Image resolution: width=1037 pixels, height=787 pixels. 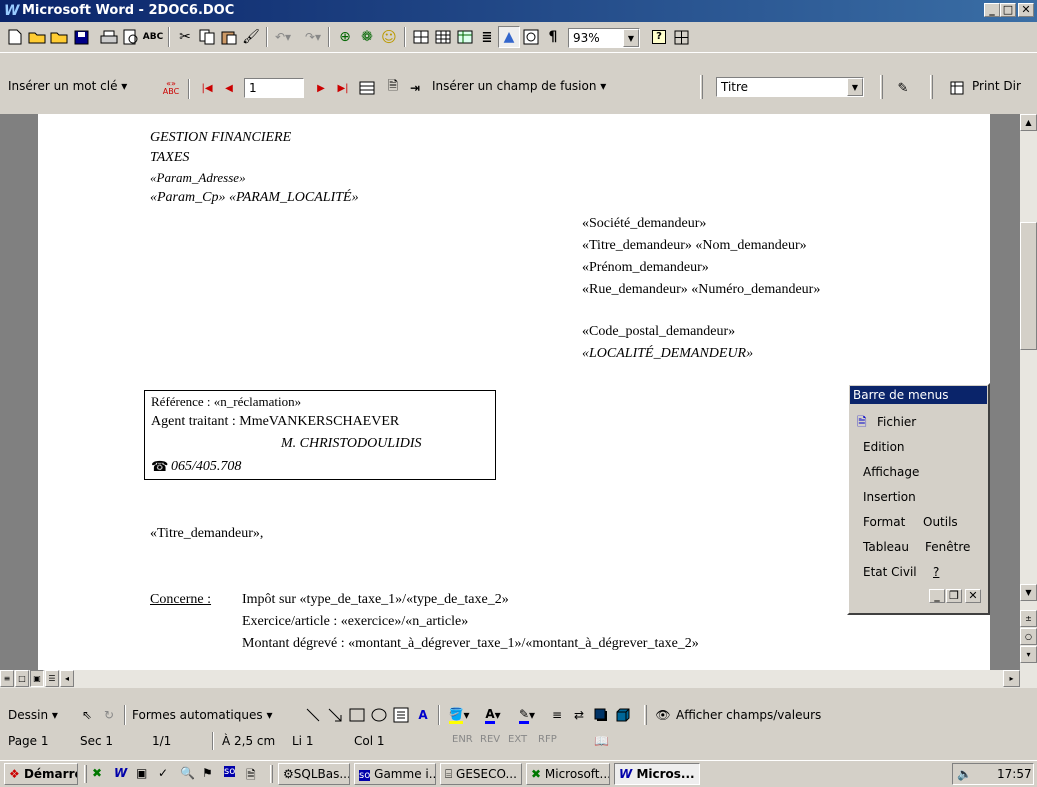 I want to click on zoom-select: 93% ▼, so click(x=604, y=38).